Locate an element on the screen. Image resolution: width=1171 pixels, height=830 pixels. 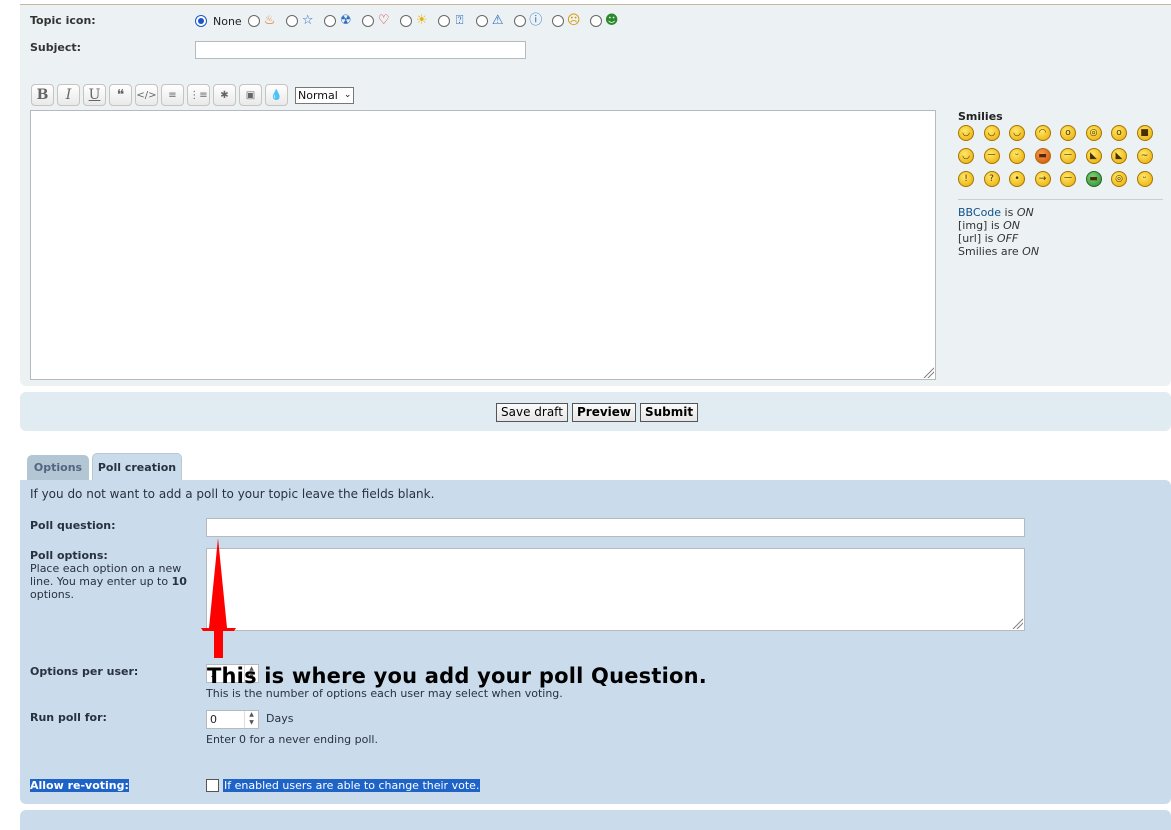
topic-icon-options: None ♨ ☆ ☢ ♡ ☀ ⍰ ⚠ ⓘ ☹ ☻ is located at coordinates (411, 21).